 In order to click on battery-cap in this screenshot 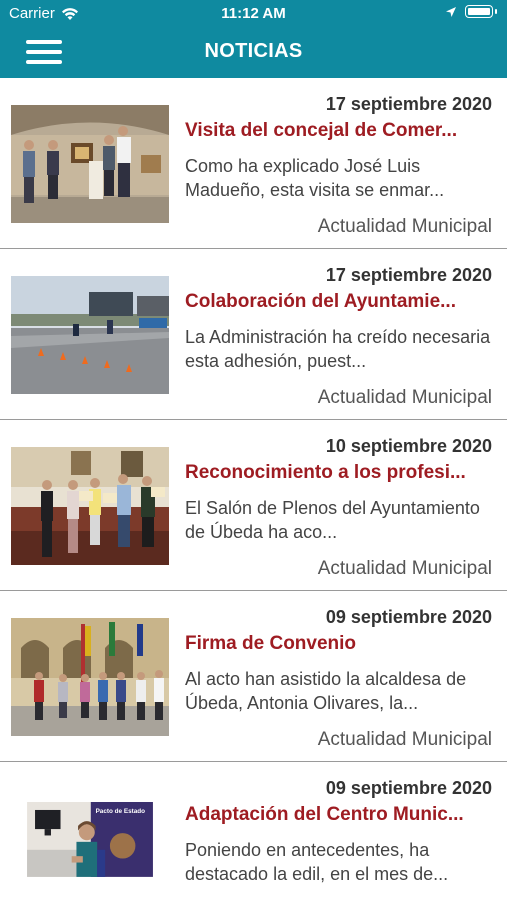, I will do `click(496, 11)`.